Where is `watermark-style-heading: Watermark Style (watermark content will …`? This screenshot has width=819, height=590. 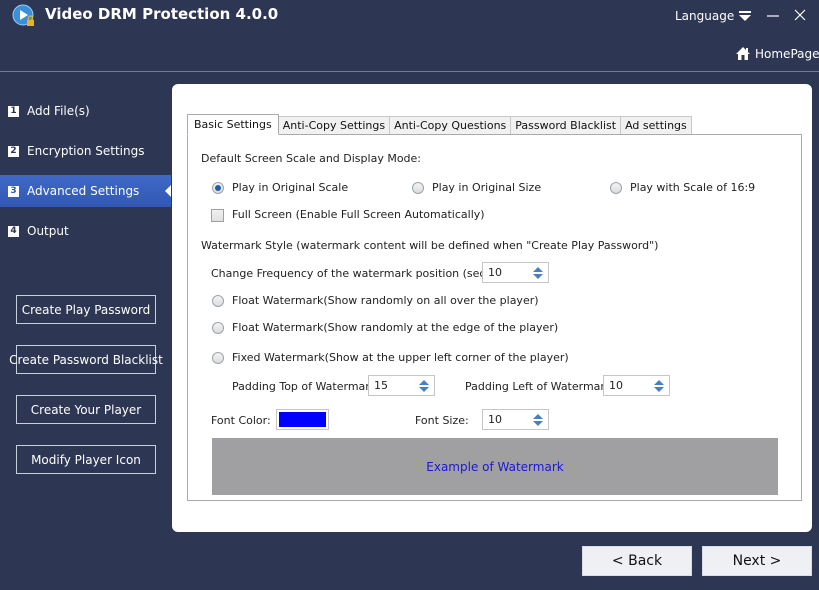 watermark-style-heading: Watermark Style (watermark content will … is located at coordinates (430, 245).